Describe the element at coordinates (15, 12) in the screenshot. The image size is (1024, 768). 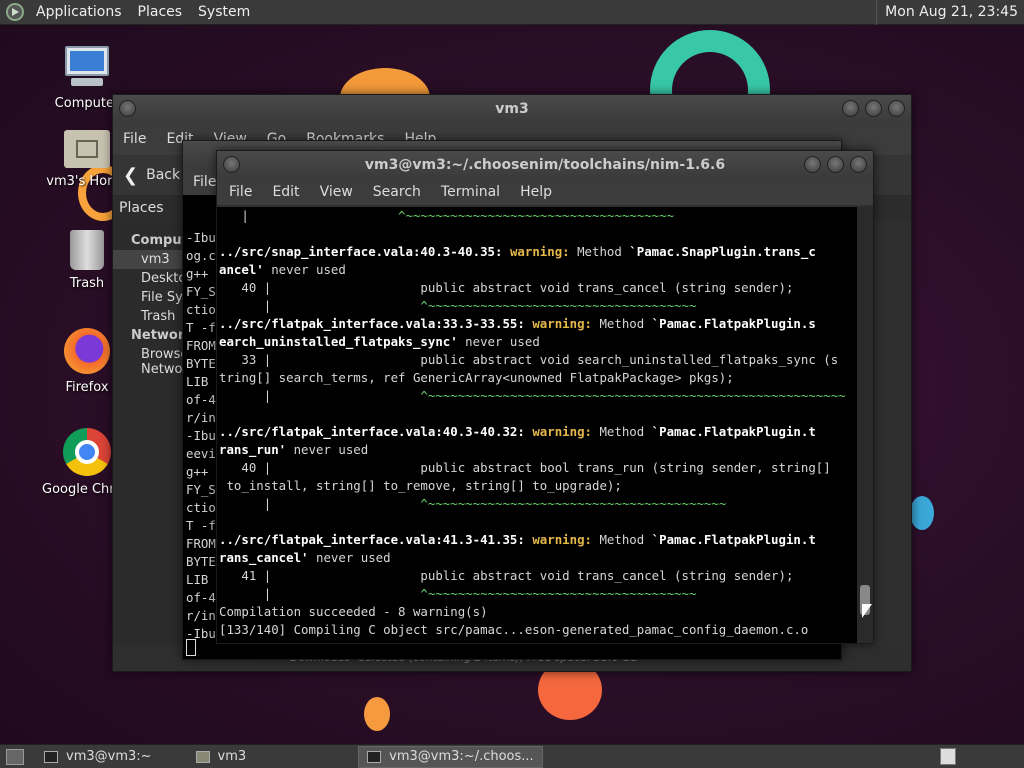
I see `mate-logo-icon` at that location.